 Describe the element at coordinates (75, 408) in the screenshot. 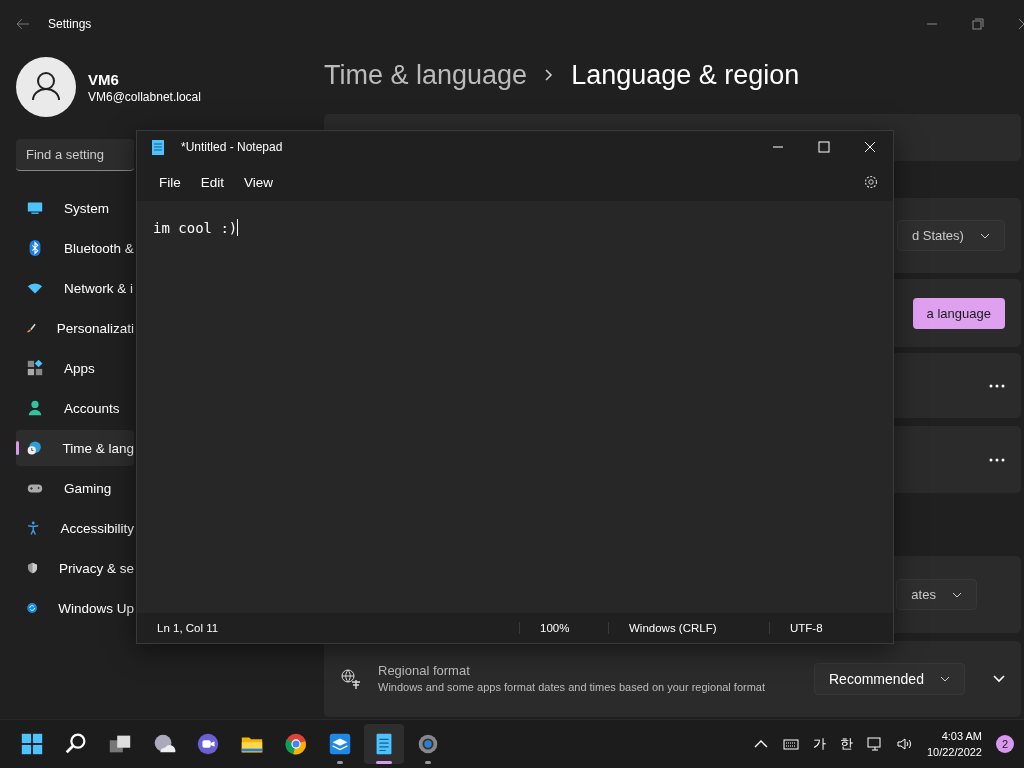

I see `sidebar-item: Accounts` at that location.